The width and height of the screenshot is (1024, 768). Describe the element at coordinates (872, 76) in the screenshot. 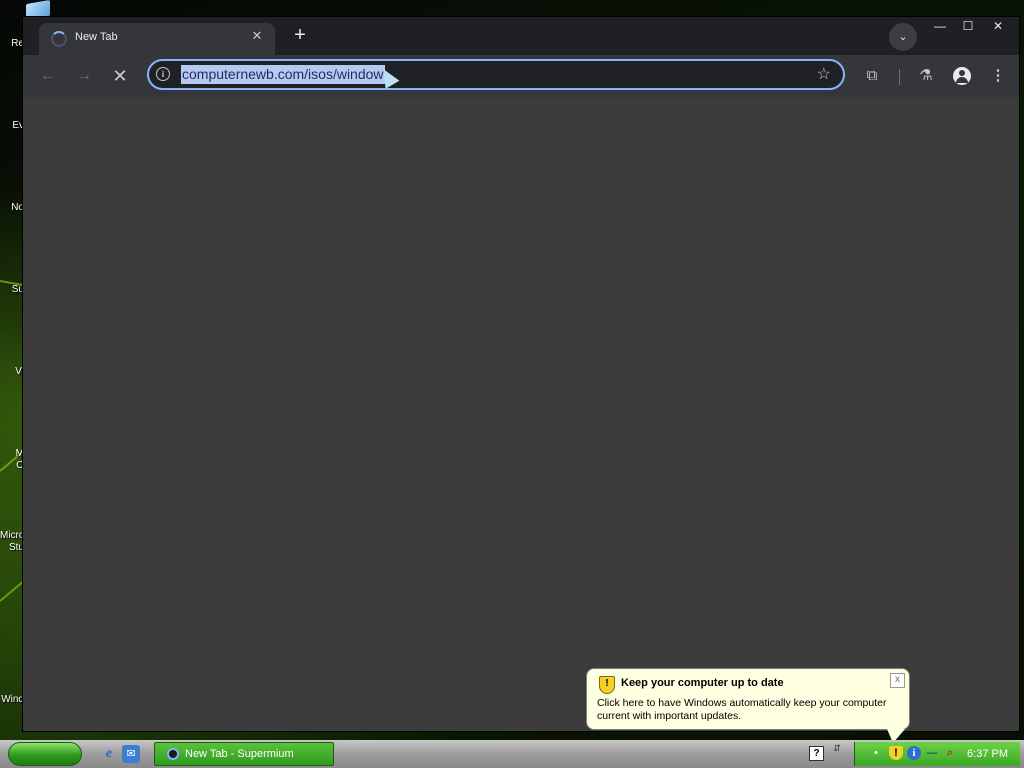

I see `extensions-icon: ⧉` at that location.